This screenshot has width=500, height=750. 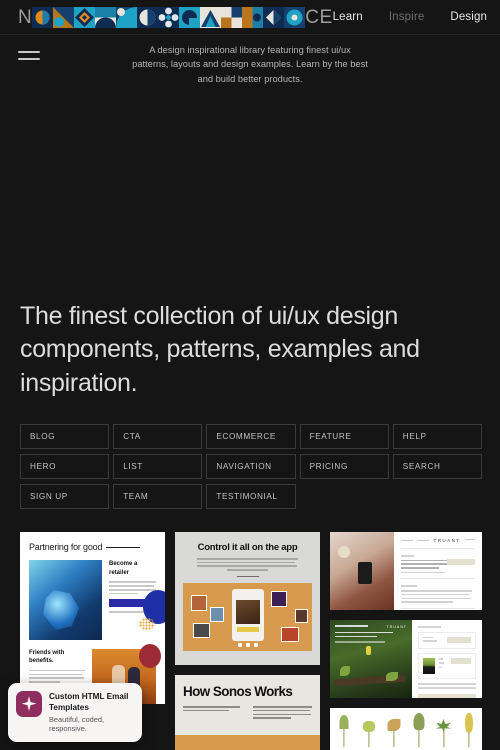 What do you see at coordinates (247, 630) in the screenshot?
I see `now-playing-bar` at bounding box center [247, 630].